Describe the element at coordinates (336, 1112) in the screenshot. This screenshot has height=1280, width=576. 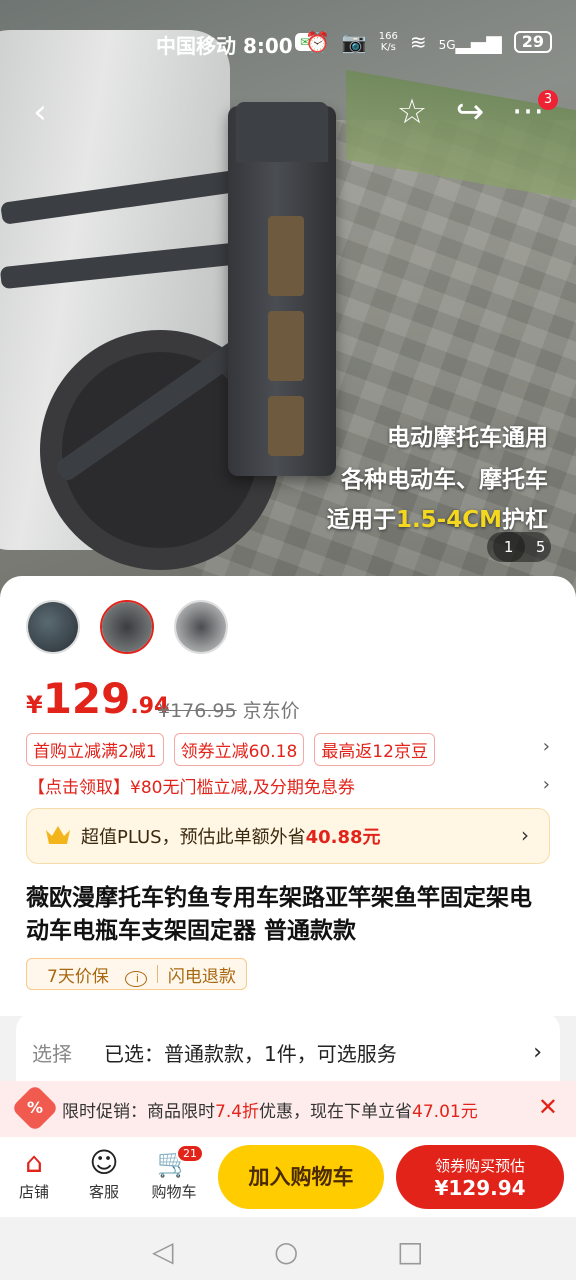
I see `promo-middle: 优惠，现在下单立省` at that location.